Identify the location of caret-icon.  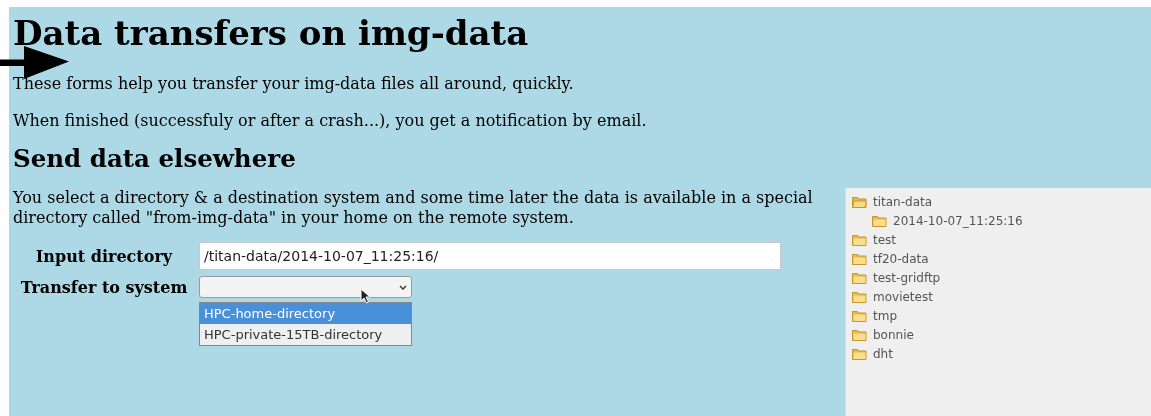
(403, 287).